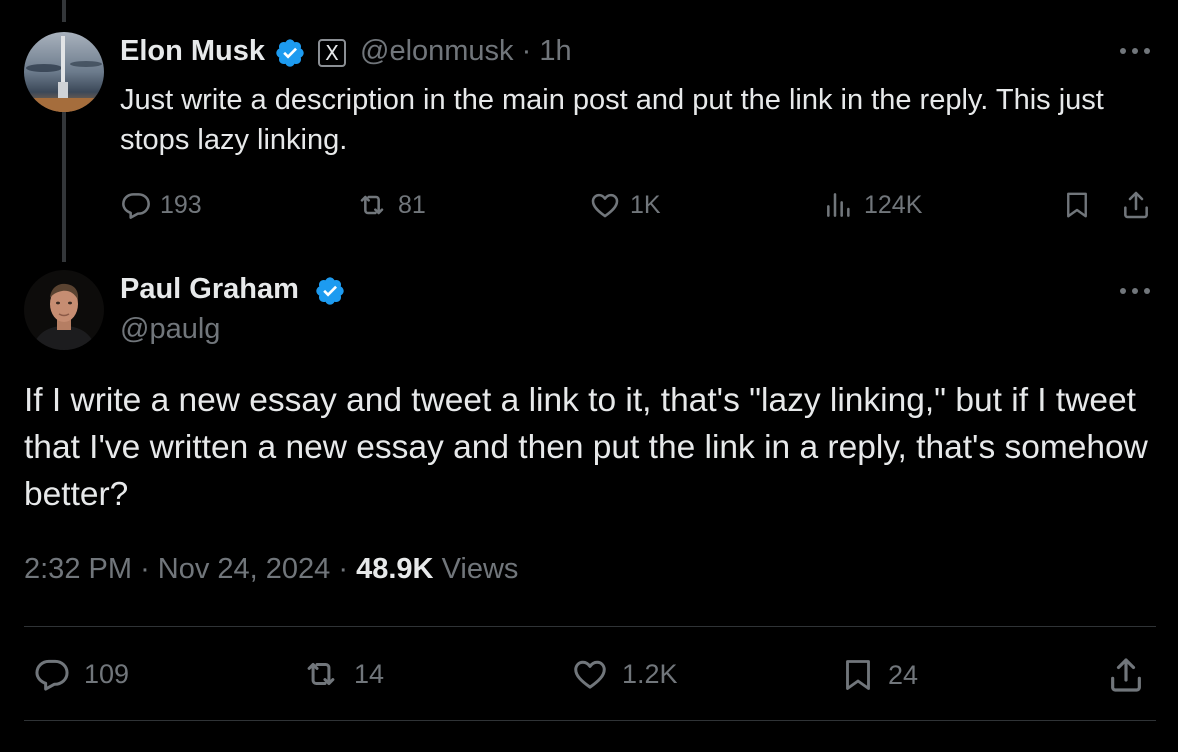 This screenshot has width=1178, height=752. Describe the element at coordinates (107, 673) in the screenshot. I see `reply-count: 109` at that location.